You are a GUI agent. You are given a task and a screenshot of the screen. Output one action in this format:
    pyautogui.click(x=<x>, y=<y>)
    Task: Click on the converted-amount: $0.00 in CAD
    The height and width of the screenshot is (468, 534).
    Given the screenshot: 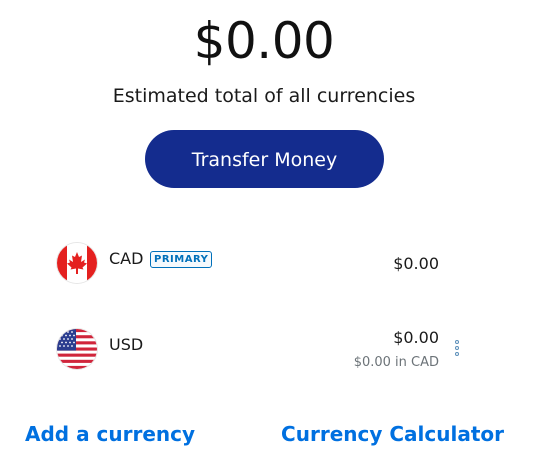 What is the action you would take?
    pyautogui.click(x=396, y=362)
    